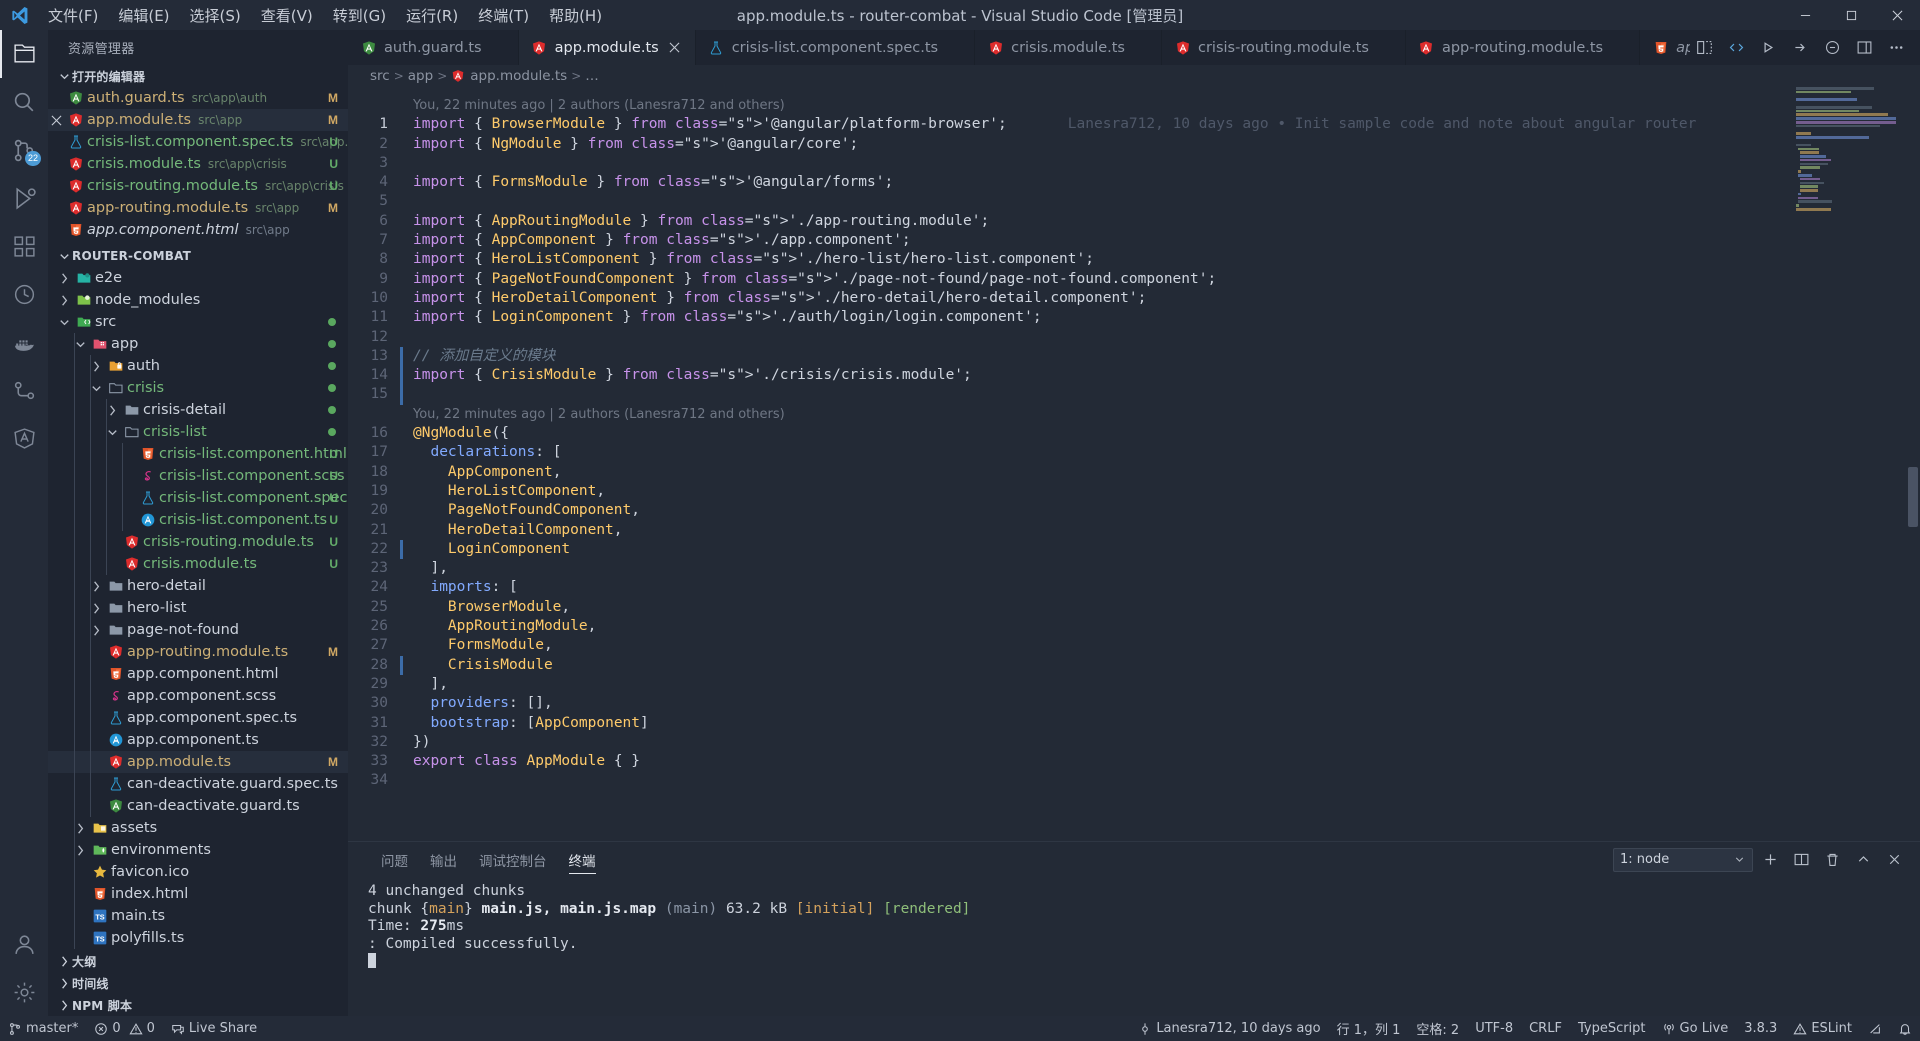 The image size is (1920, 1041). I want to click on code-line: imports: [, so click(1160, 587).